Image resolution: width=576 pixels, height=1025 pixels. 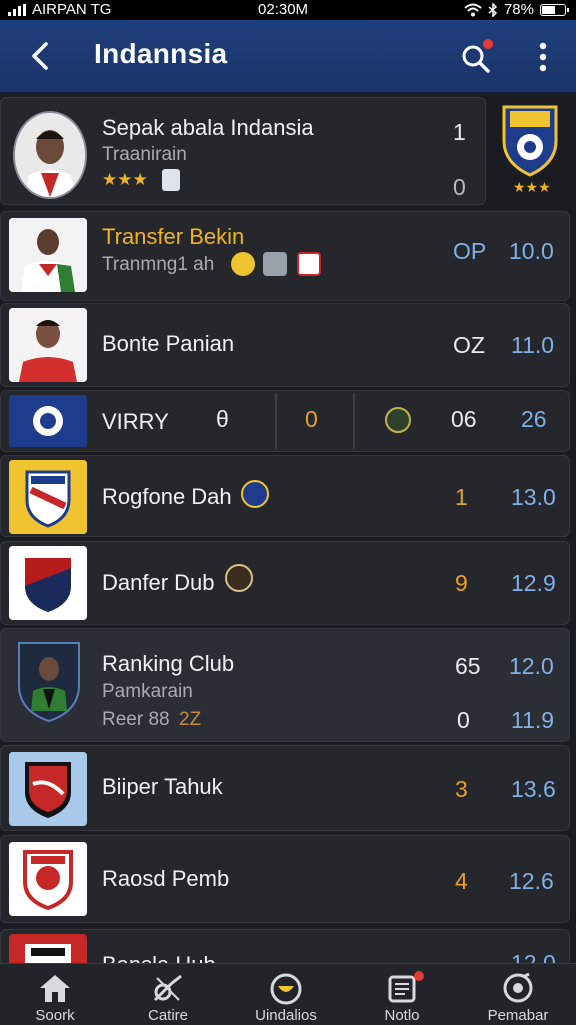 I want to click on score-value: 10.0, so click(x=531, y=251).